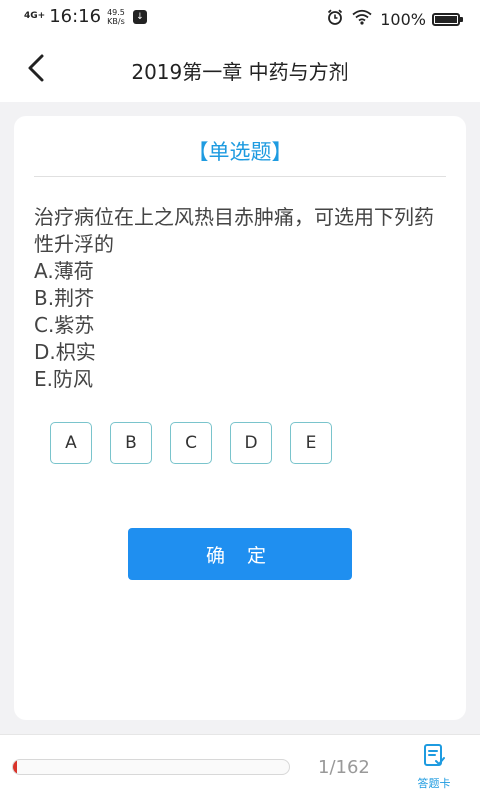 Image resolution: width=480 pixels, height=800 pixels. I want to click on divider, so click(240, 176).